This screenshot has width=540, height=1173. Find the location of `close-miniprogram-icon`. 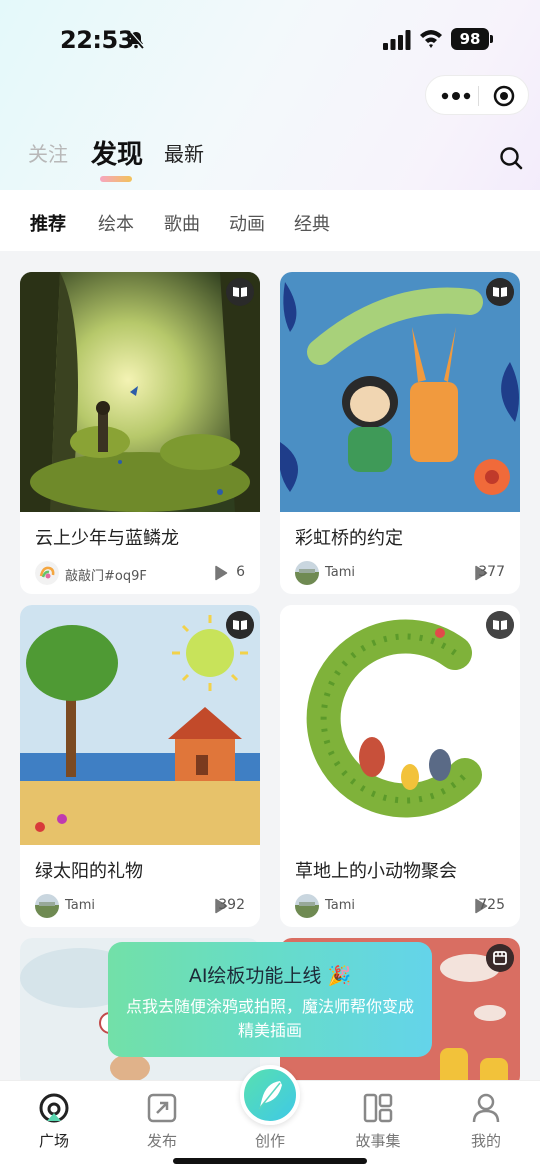

close-miniprogram-icon is located at coordinates (504, 96).